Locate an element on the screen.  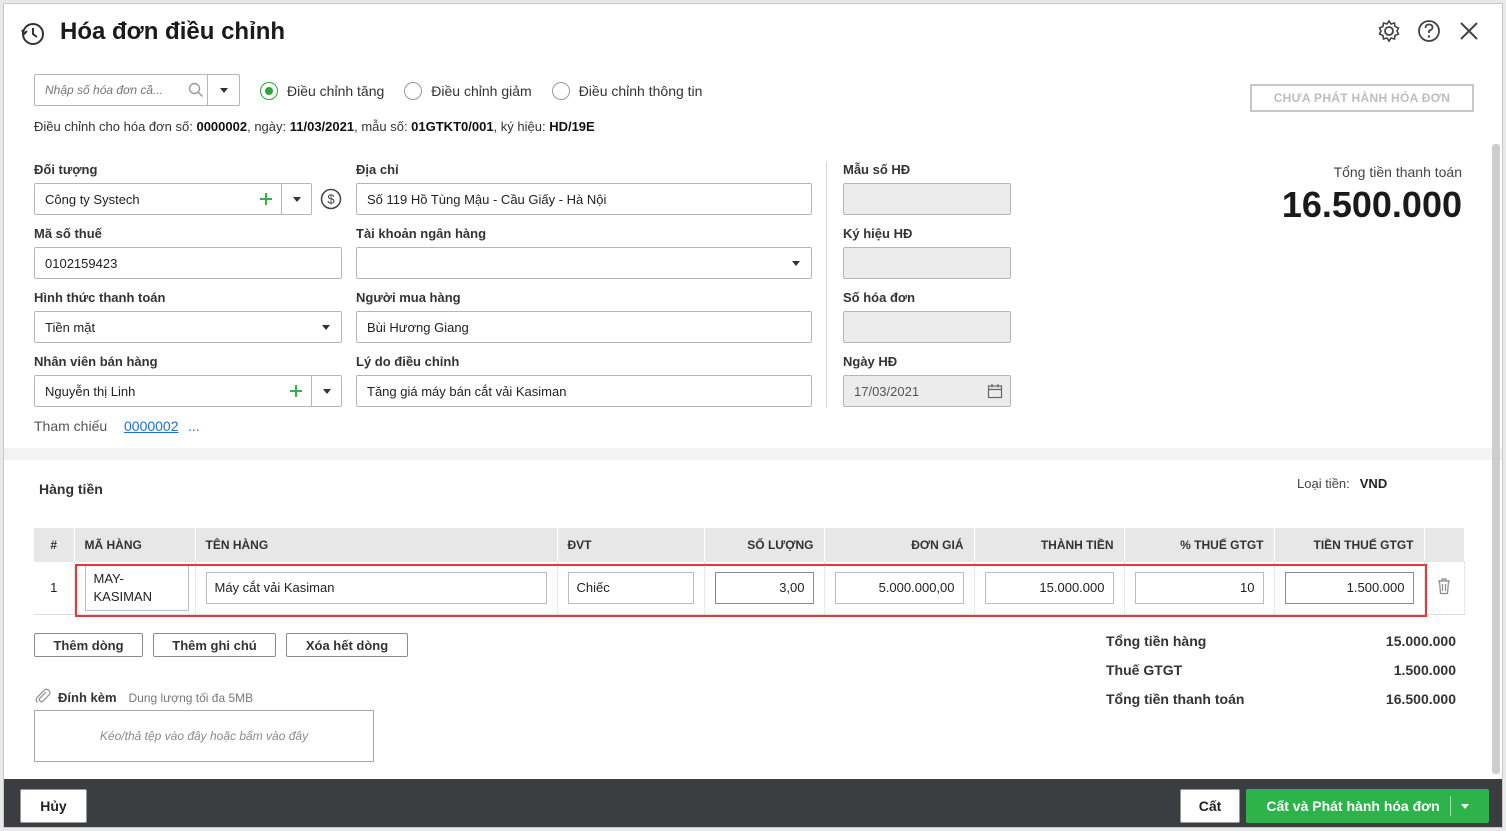
item-amount-cell: 15.000.000 is located at coordinates (1049, 587).